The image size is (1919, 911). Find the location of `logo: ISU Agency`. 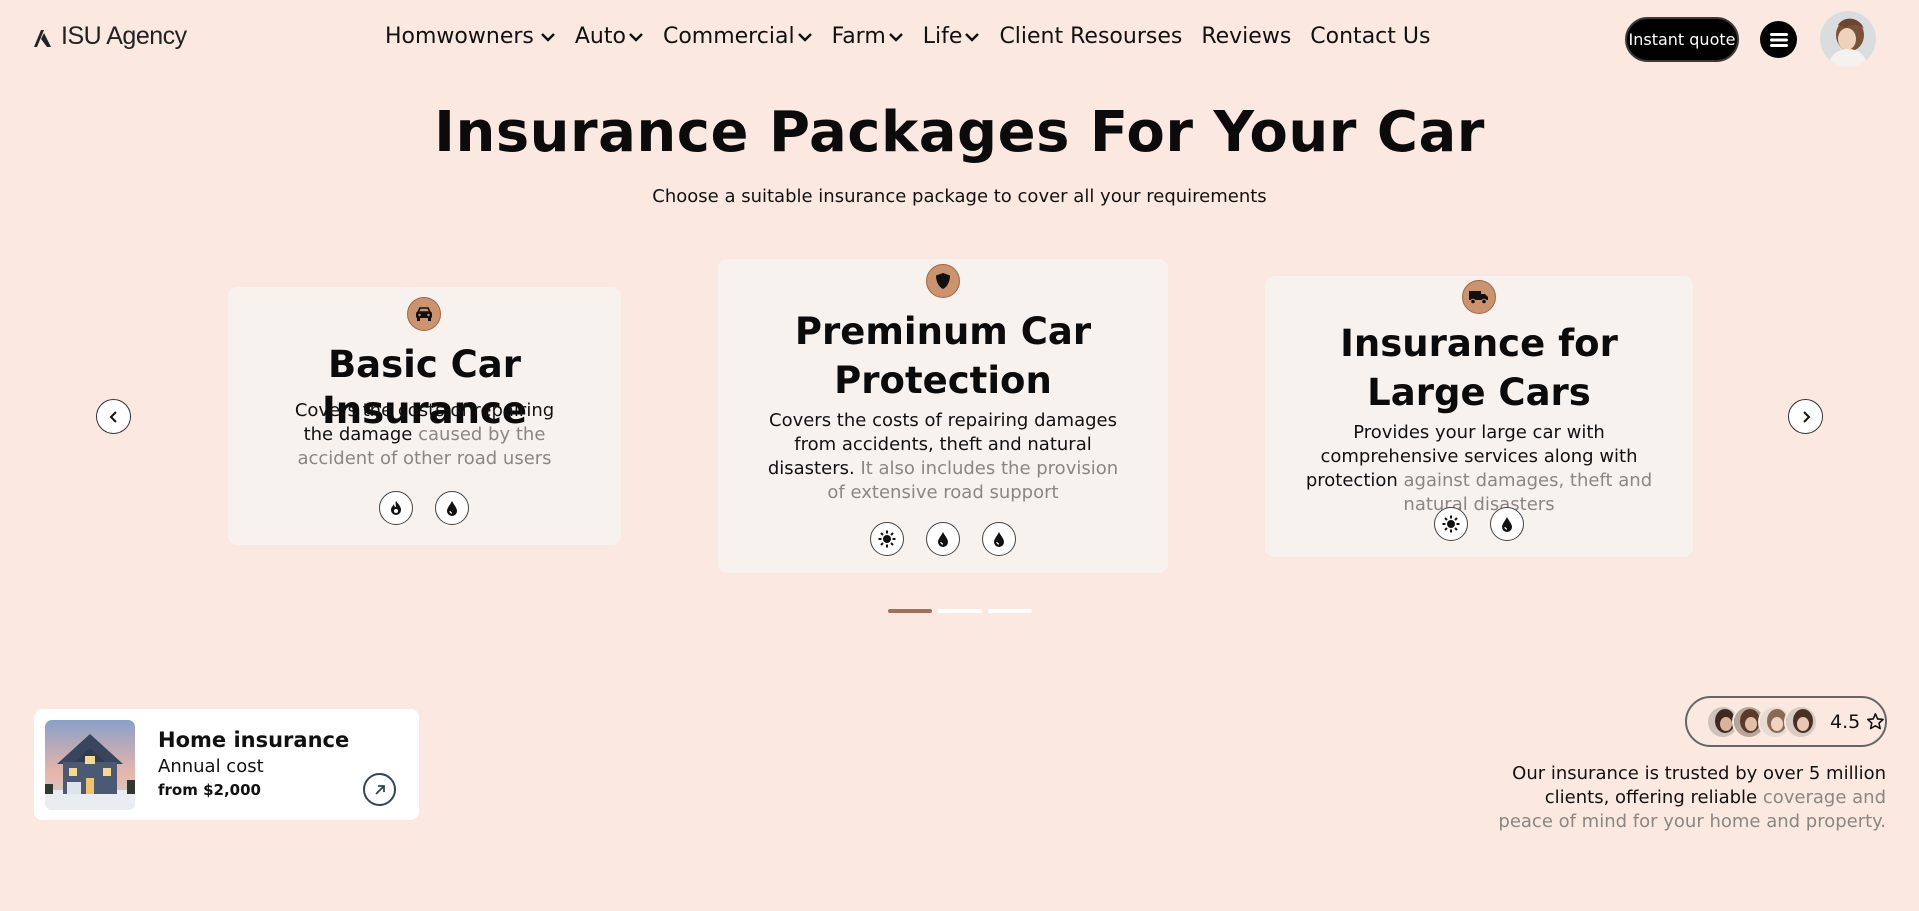

logo: ISU Agency is located at coordinates (110, 36).